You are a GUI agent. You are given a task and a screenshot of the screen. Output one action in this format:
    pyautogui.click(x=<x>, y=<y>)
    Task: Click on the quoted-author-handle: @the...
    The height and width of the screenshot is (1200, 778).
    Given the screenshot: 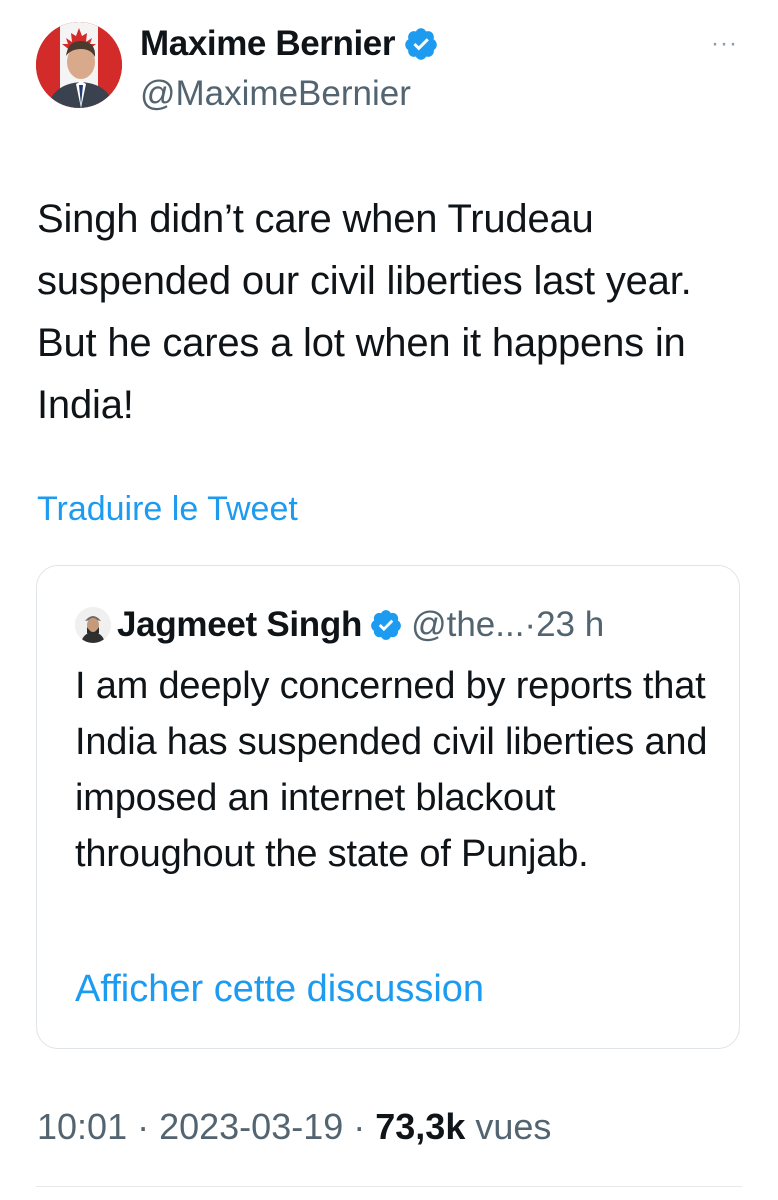 What is the action you would take?
    pyautogui.click(x=467, y=625)
    